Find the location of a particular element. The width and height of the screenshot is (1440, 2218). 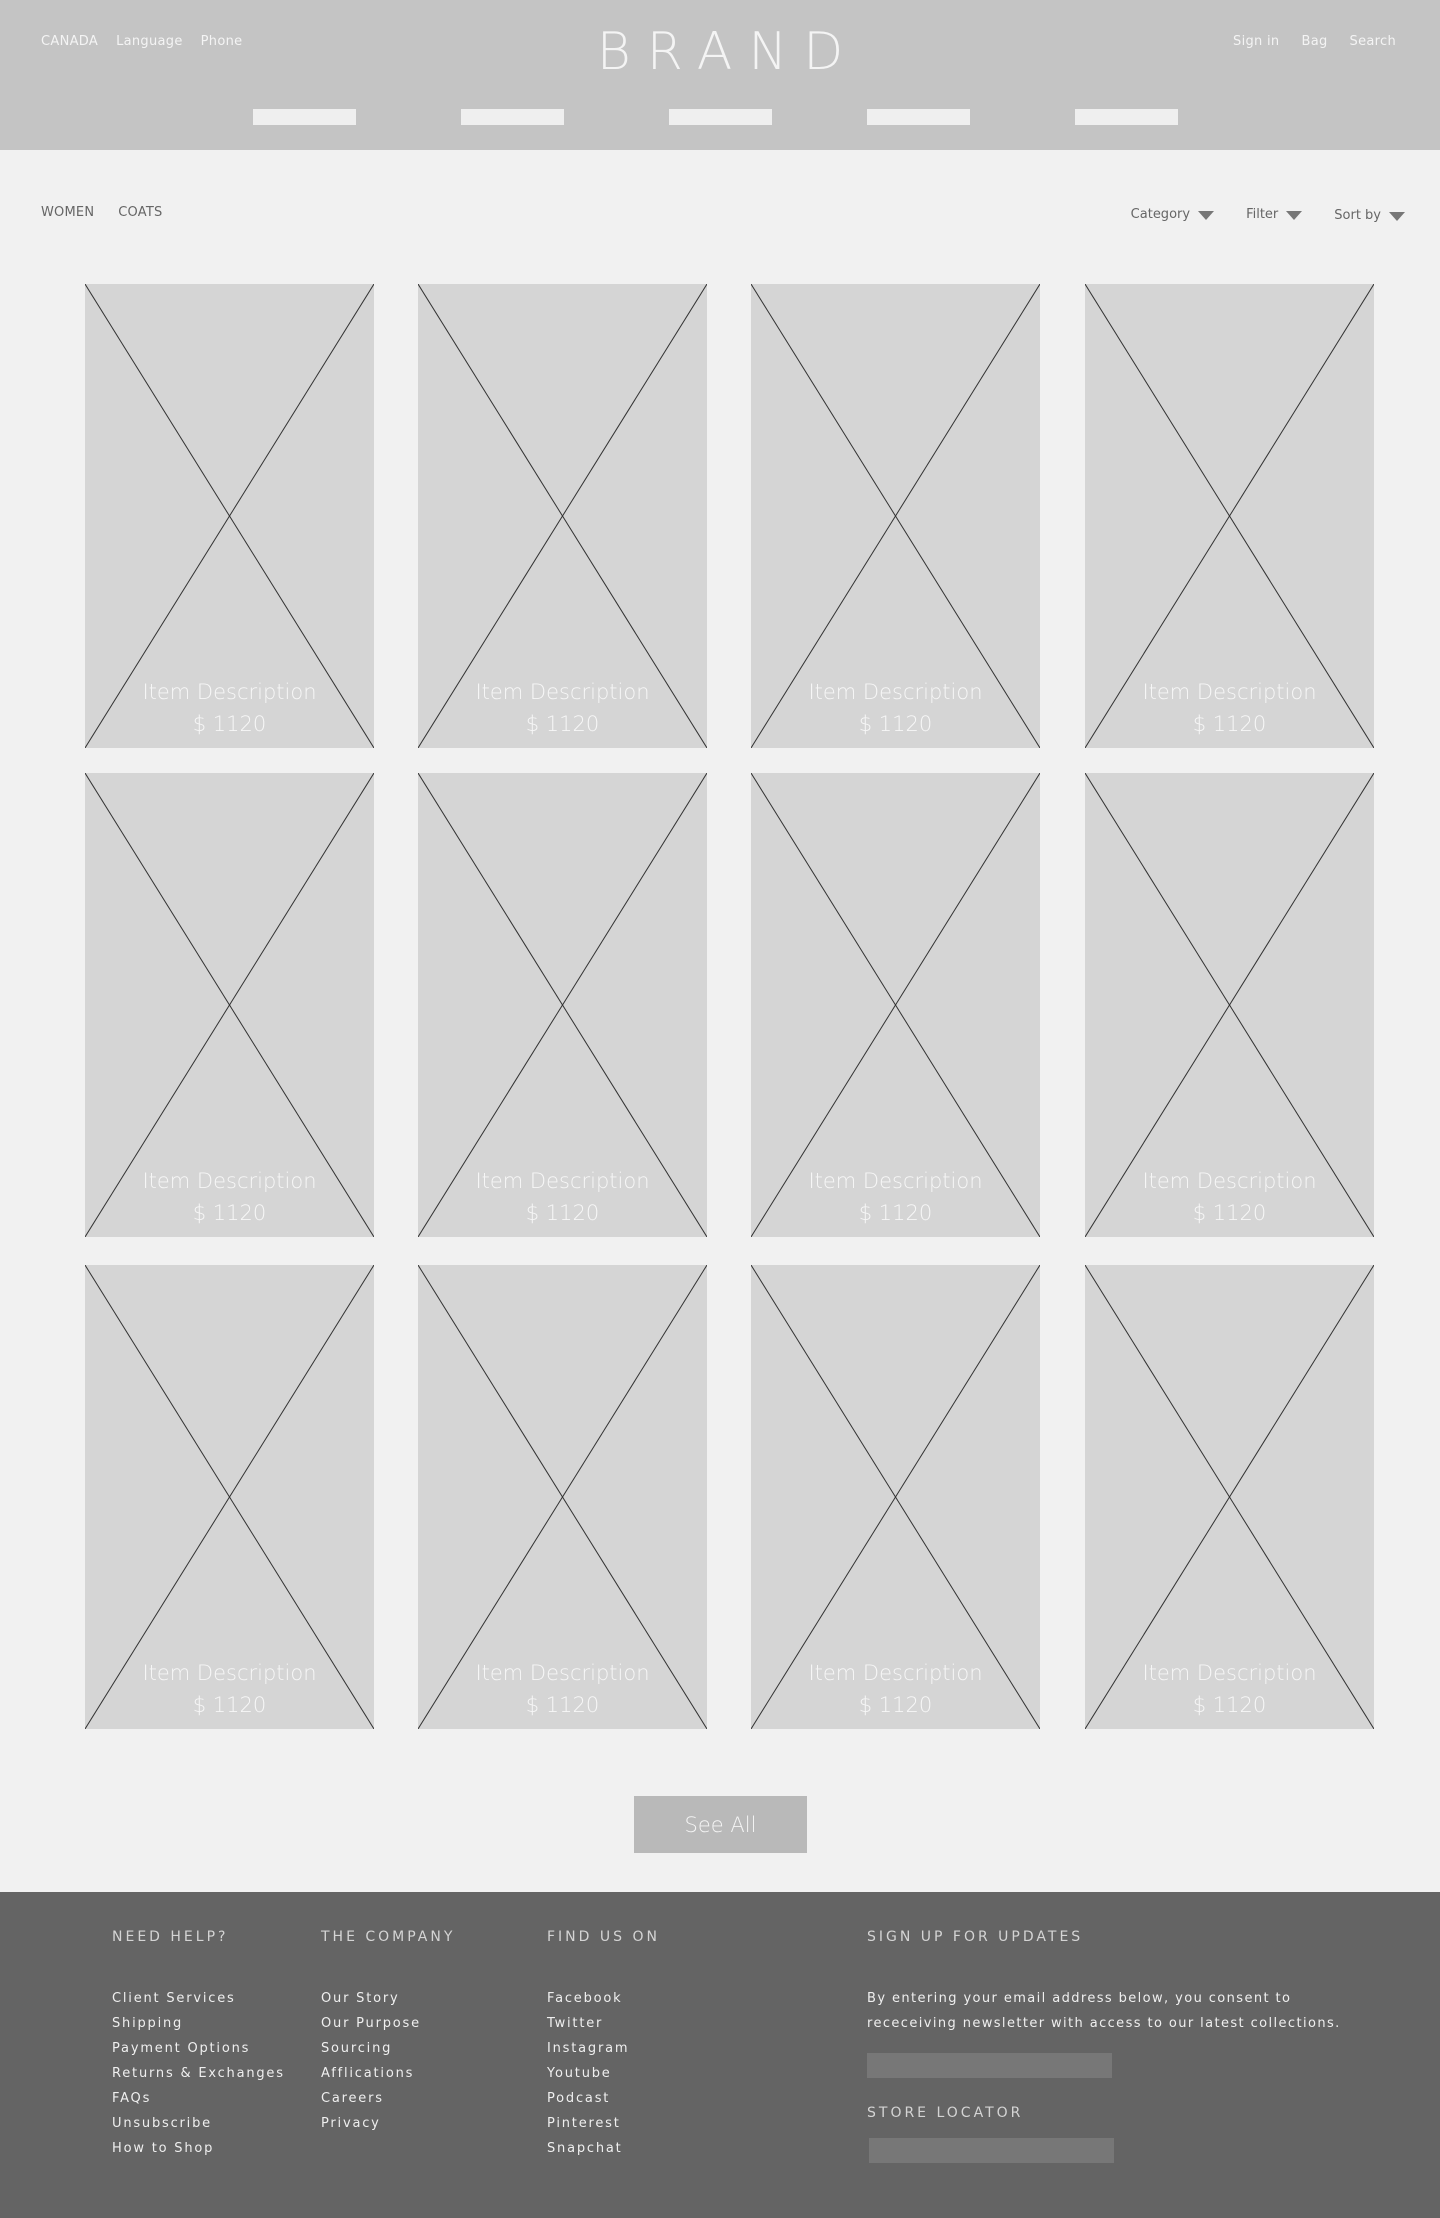

footer-link: Afflications is located at coordinates (388, 2073).